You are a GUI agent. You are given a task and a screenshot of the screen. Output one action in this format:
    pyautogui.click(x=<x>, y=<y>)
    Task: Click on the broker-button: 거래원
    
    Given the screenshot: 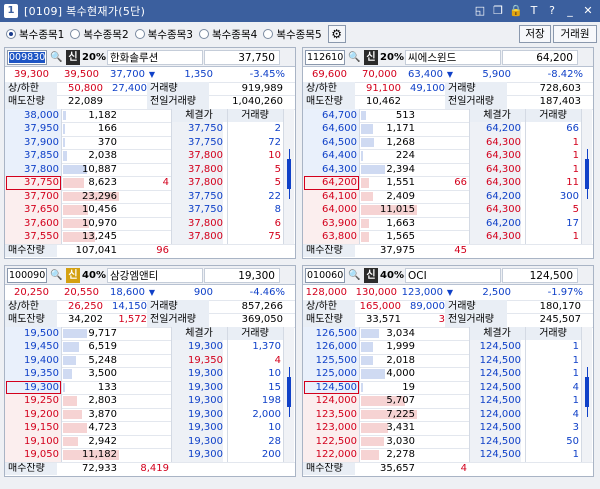 What is the action you would take?
    pyautogui.click(x=575, y=34)
    